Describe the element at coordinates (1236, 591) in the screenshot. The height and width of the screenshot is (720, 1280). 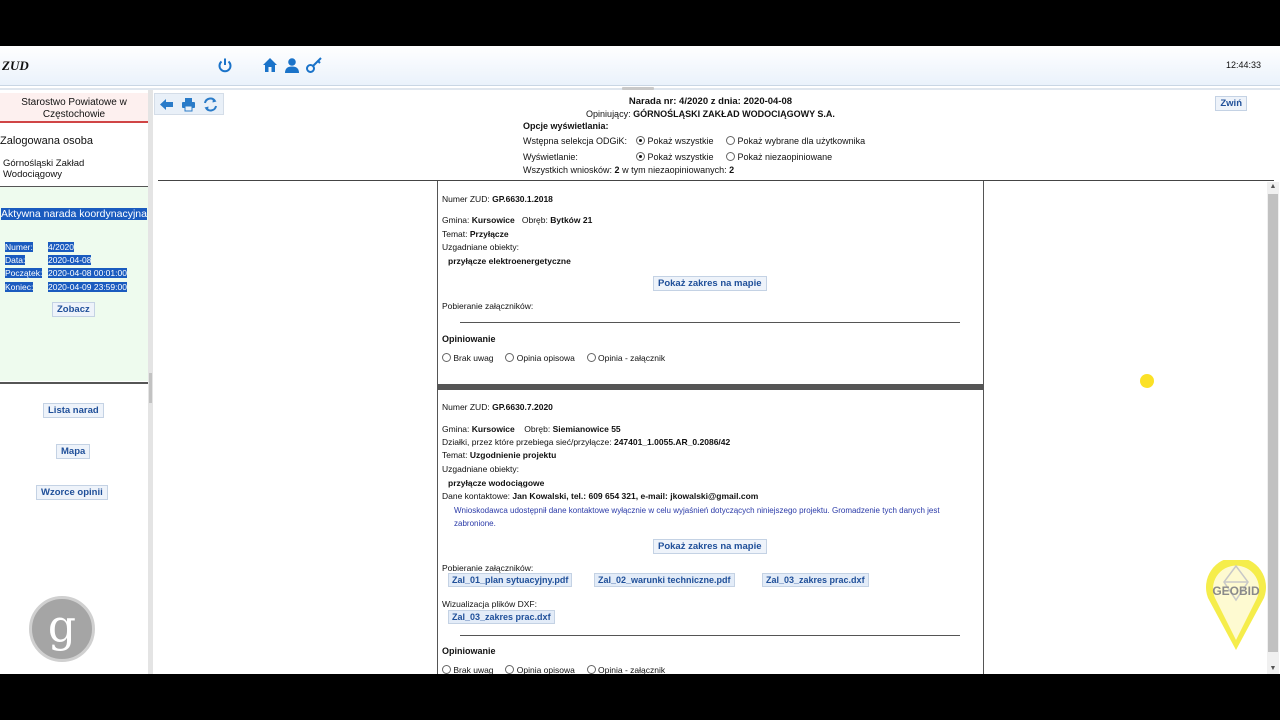
I see `svg-text: GEOBID` at that location.